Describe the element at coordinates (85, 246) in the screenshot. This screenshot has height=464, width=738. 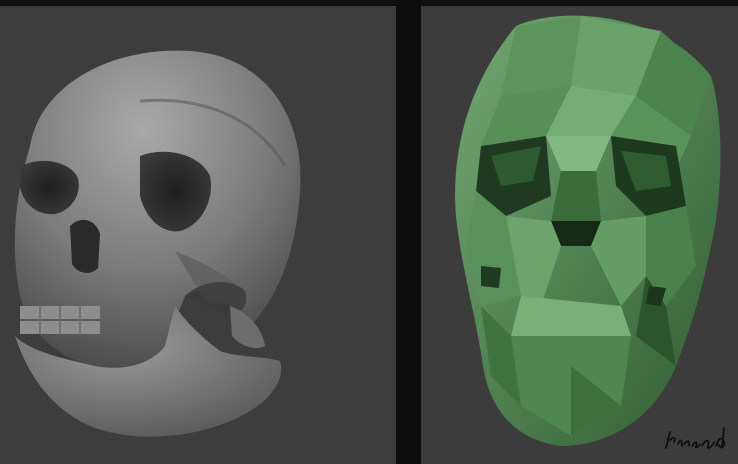
I see `nasal-cavity` at that location.